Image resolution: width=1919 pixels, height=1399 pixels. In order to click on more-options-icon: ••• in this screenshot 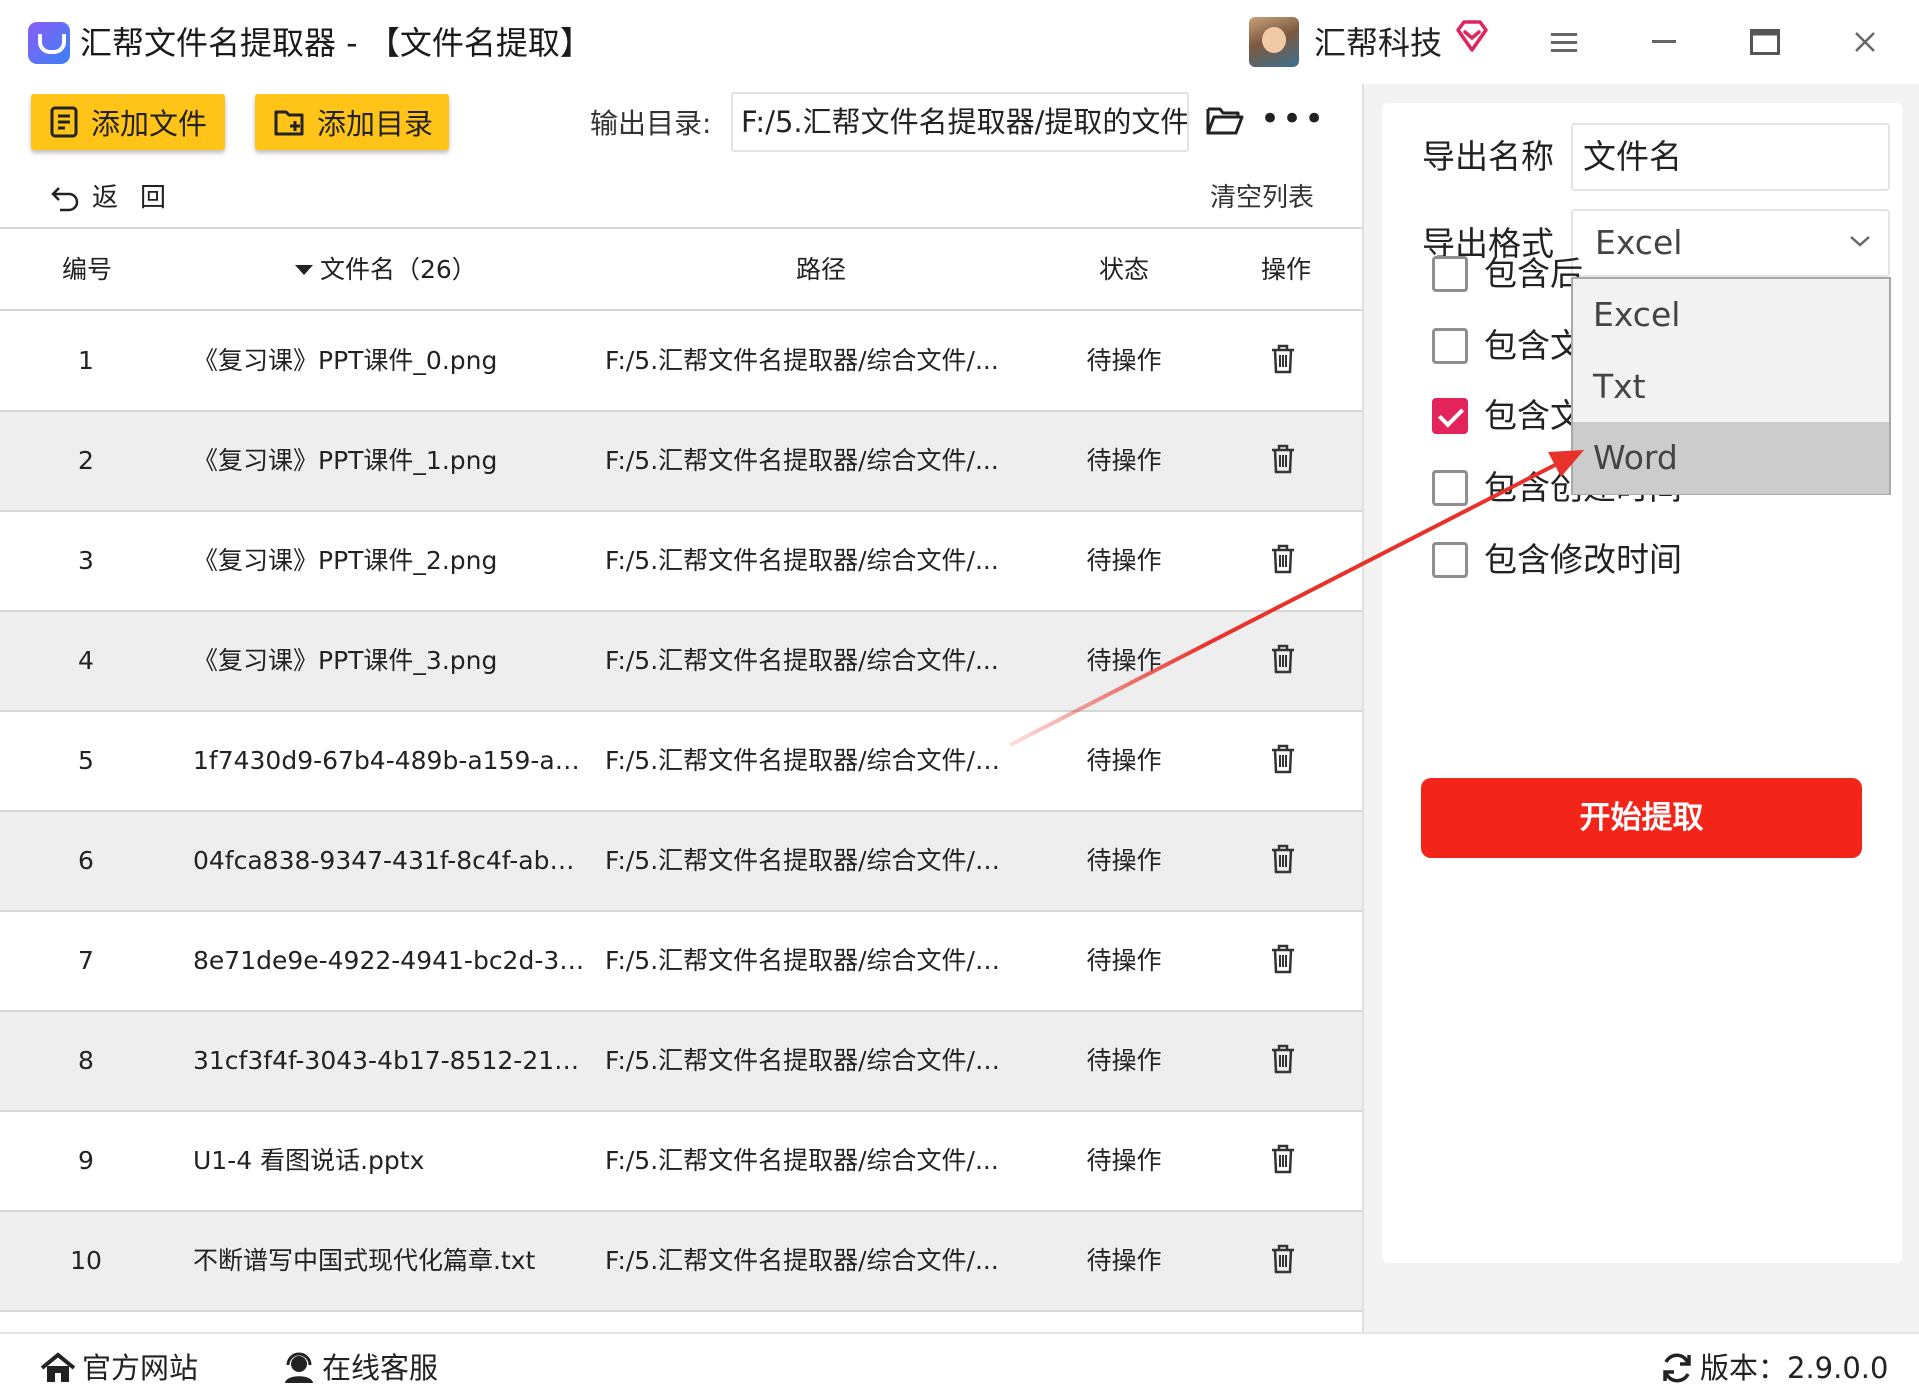, I will do `click(1293, 119)`.